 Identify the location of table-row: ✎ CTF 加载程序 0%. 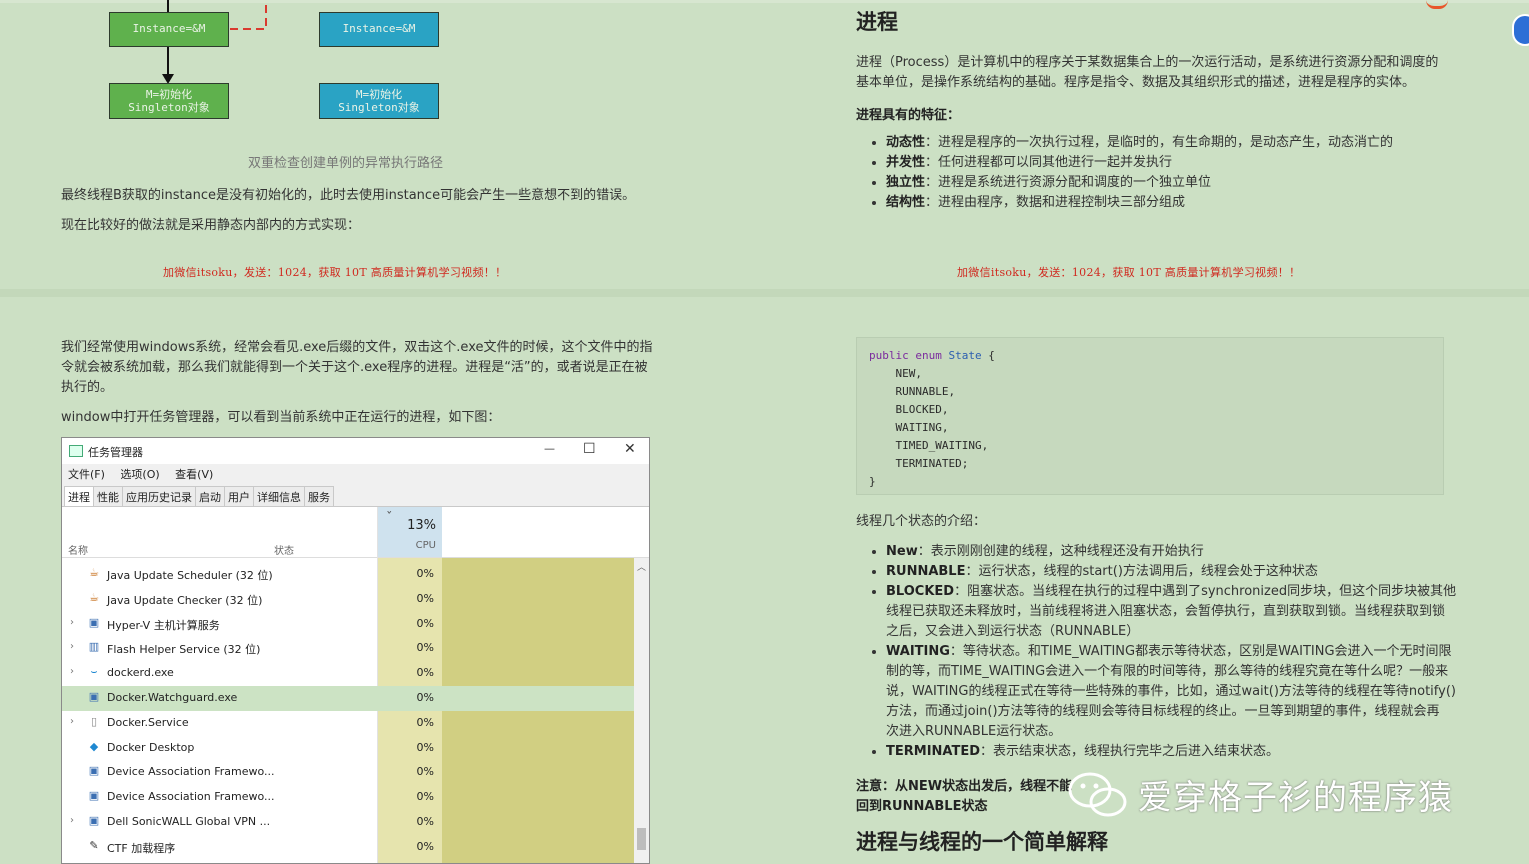
(349, 847).